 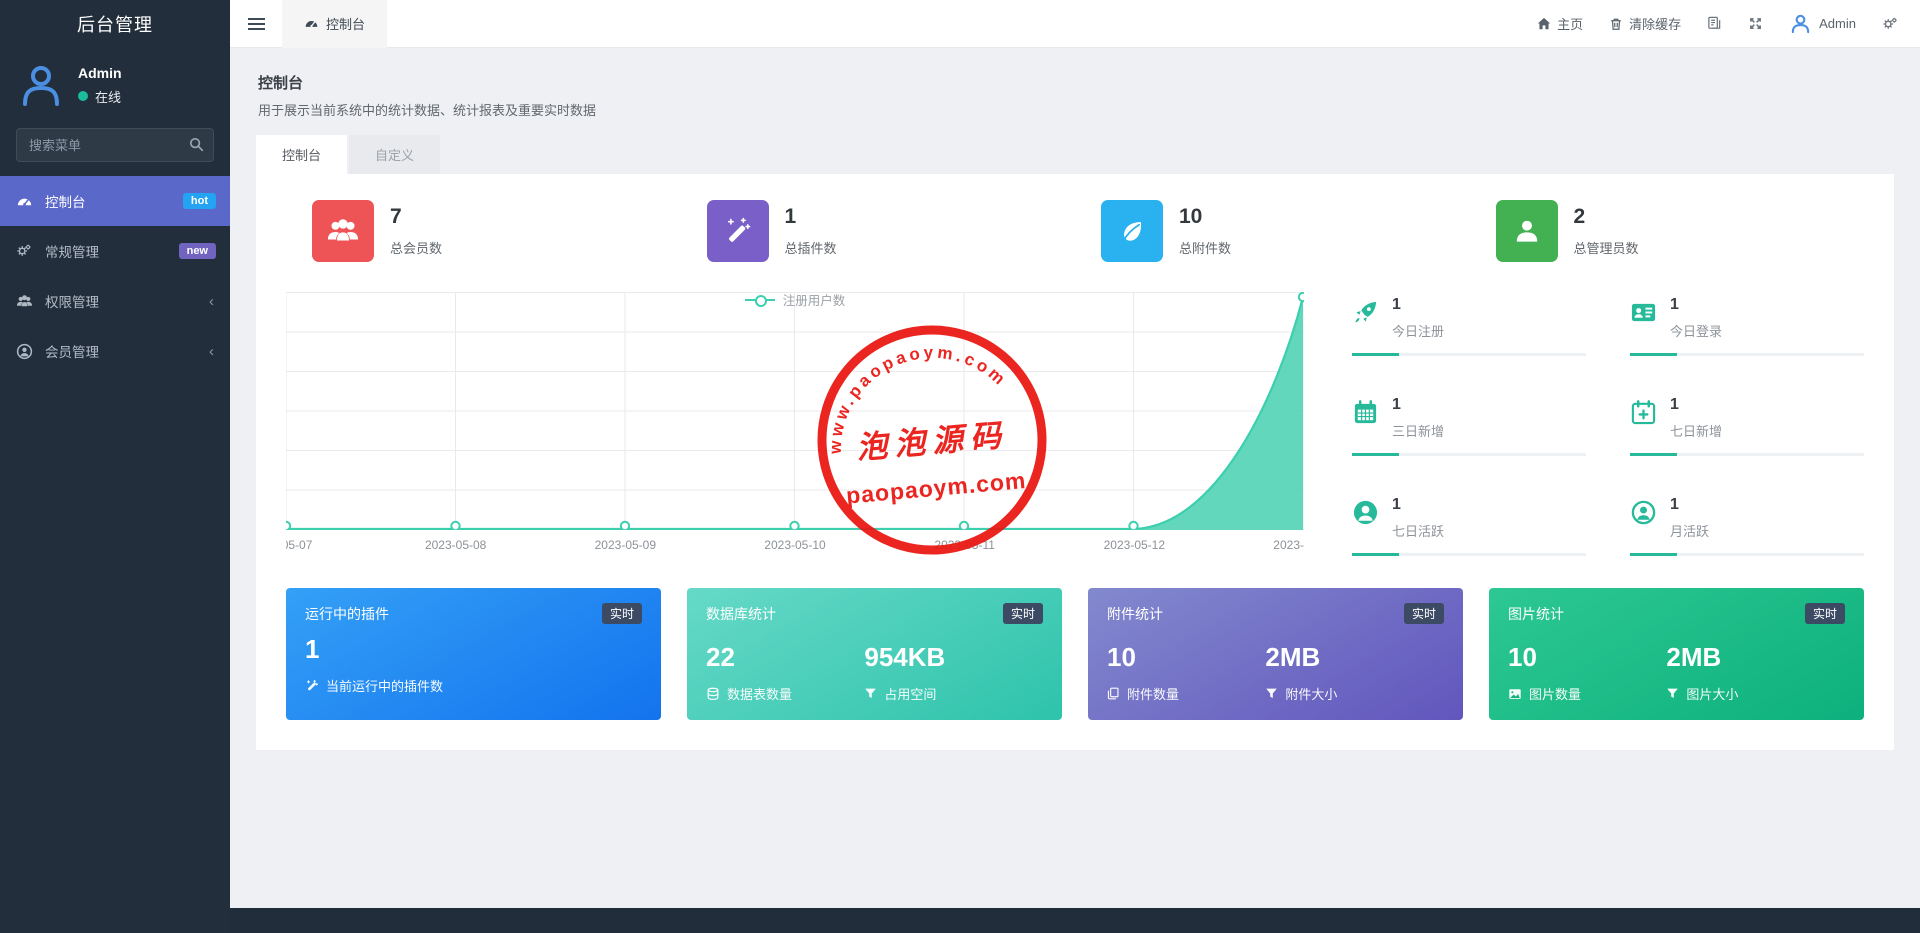 What do you see at coordinates (312, 649) in the screenshot?
I see `card-value: 1` at bounding box center [312, 649].